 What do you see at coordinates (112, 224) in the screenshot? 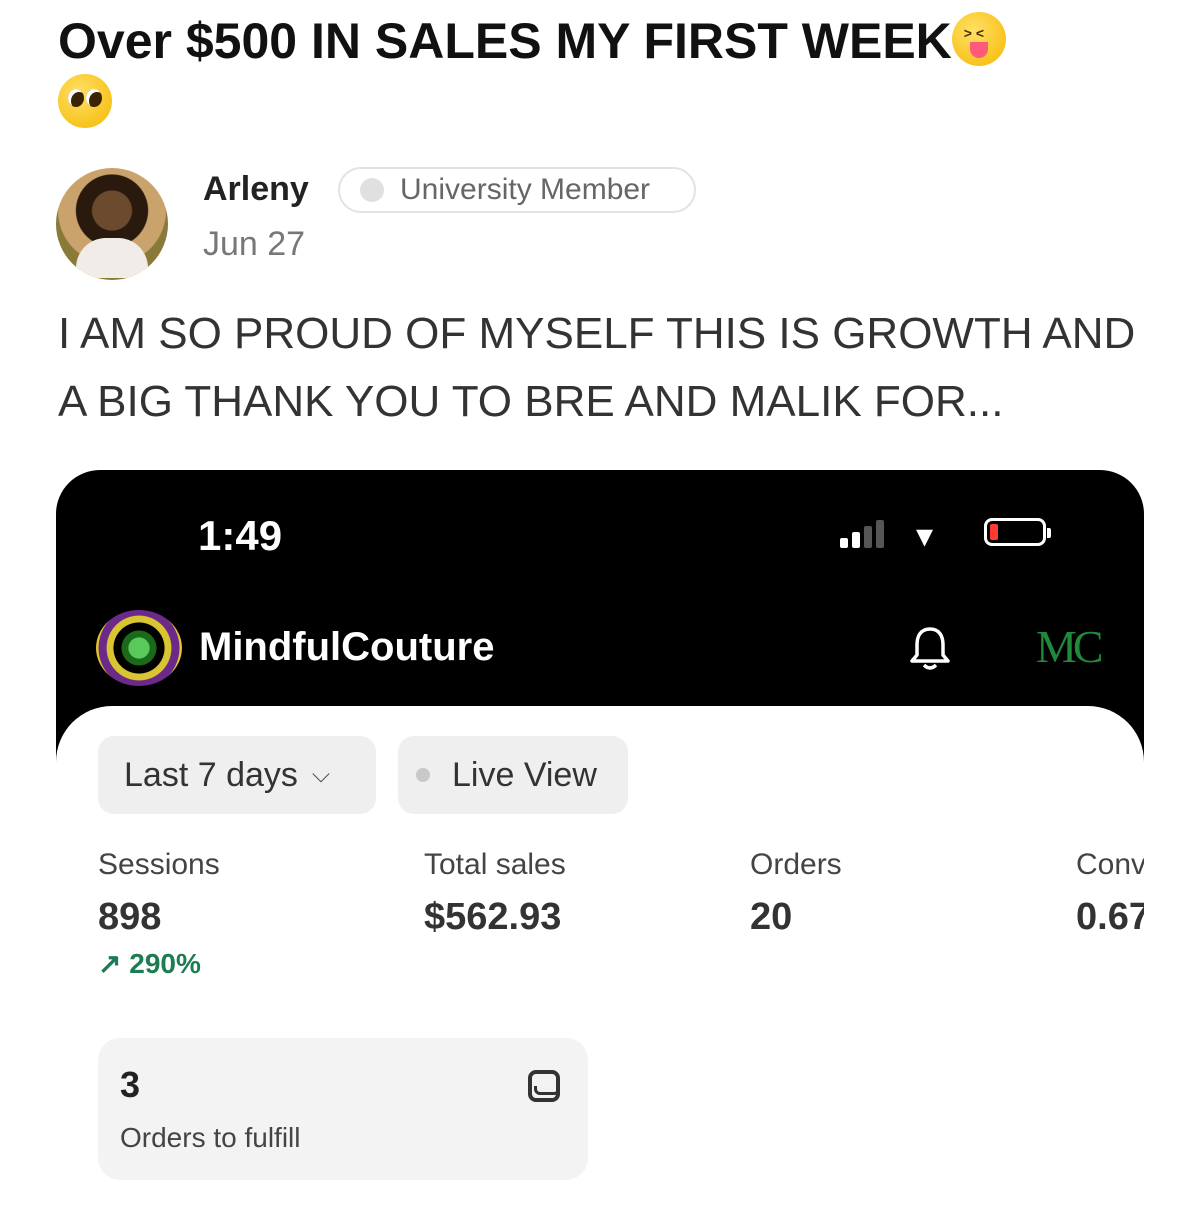
I see `author-avatar` at bounding box center [112, 224].